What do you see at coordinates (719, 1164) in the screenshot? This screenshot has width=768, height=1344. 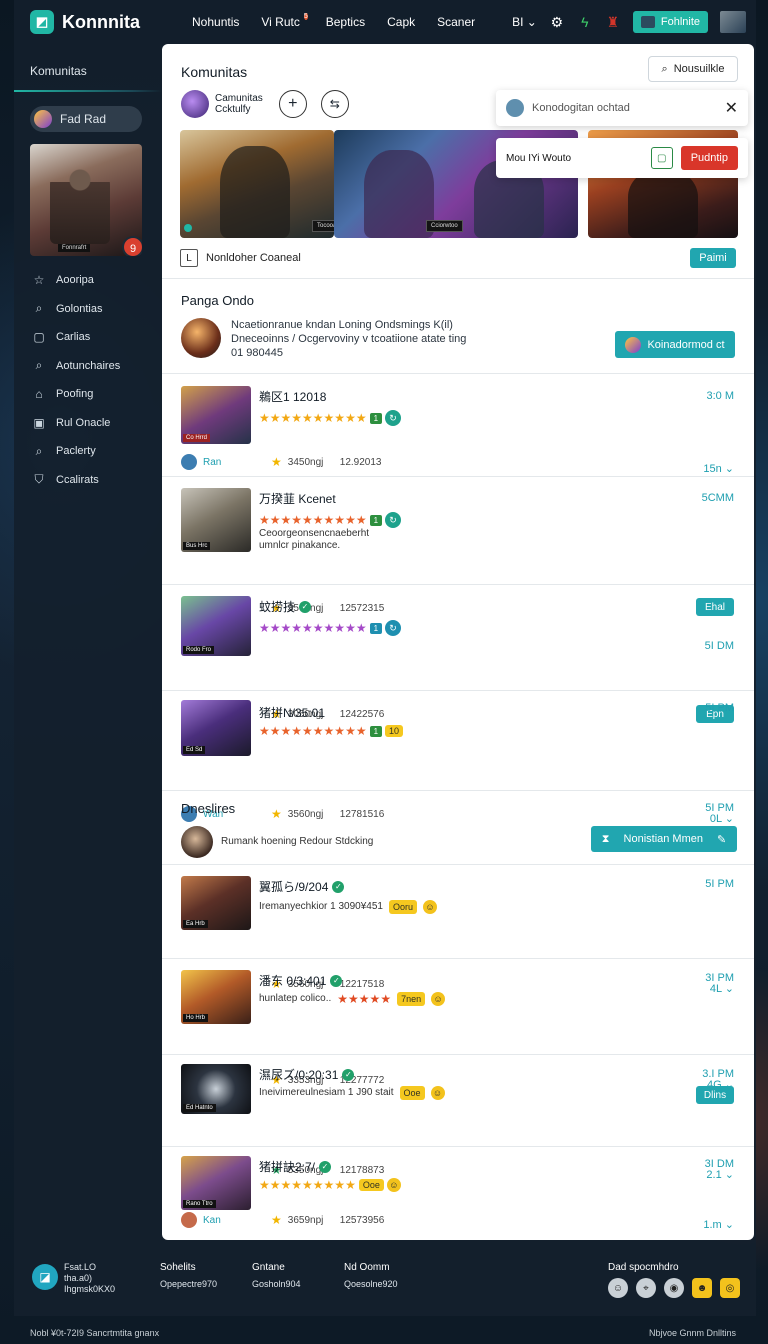 I see `item-time: 3I DM` at bounding box center [719, 1164].